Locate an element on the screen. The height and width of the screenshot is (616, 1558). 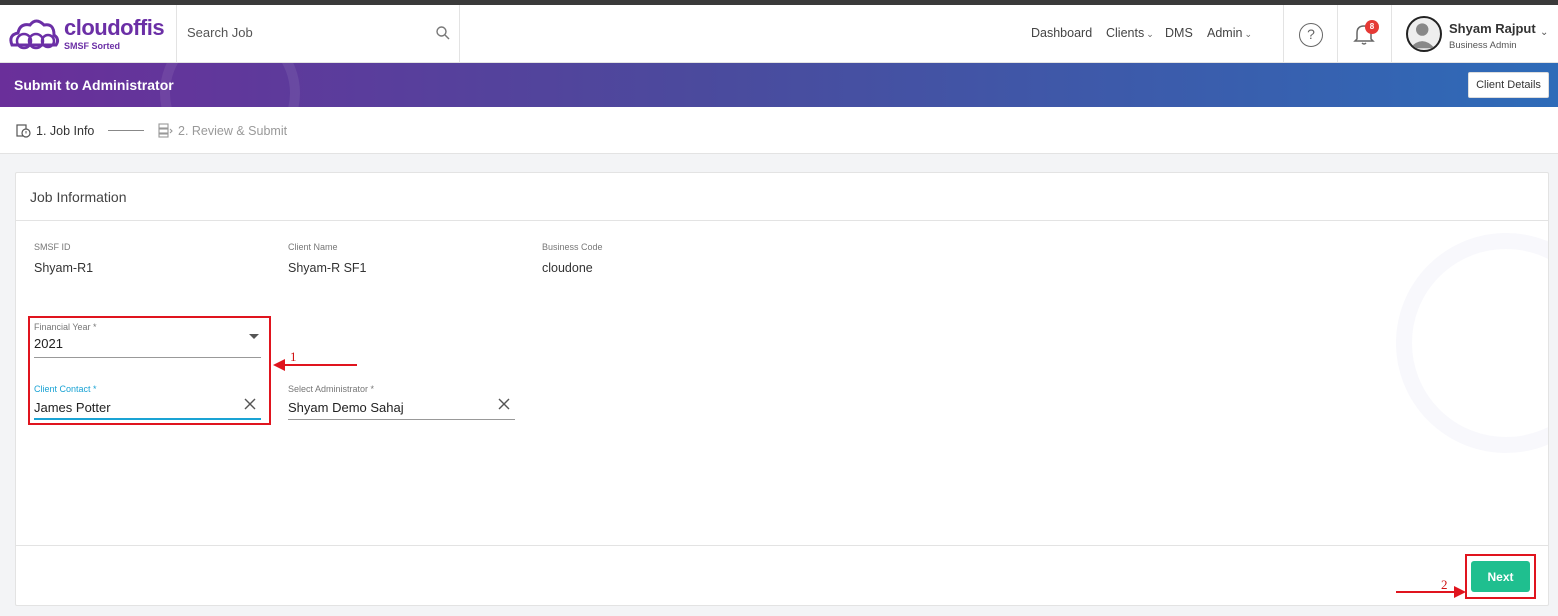
nav-admin-label: Admin is located at coordinates (1225, 33).